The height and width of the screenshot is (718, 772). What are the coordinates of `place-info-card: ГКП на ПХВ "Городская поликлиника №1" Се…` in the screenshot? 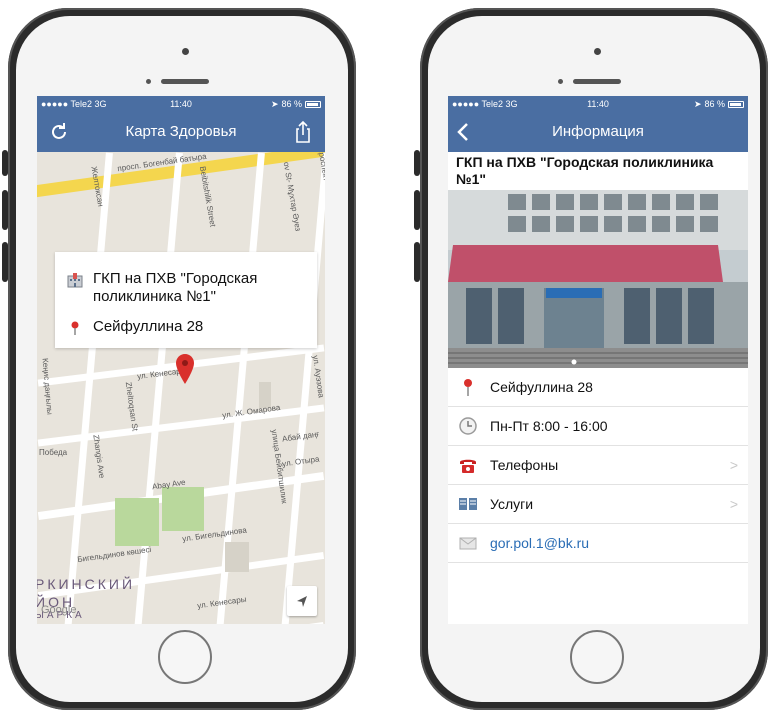 It's located at (186, 300).